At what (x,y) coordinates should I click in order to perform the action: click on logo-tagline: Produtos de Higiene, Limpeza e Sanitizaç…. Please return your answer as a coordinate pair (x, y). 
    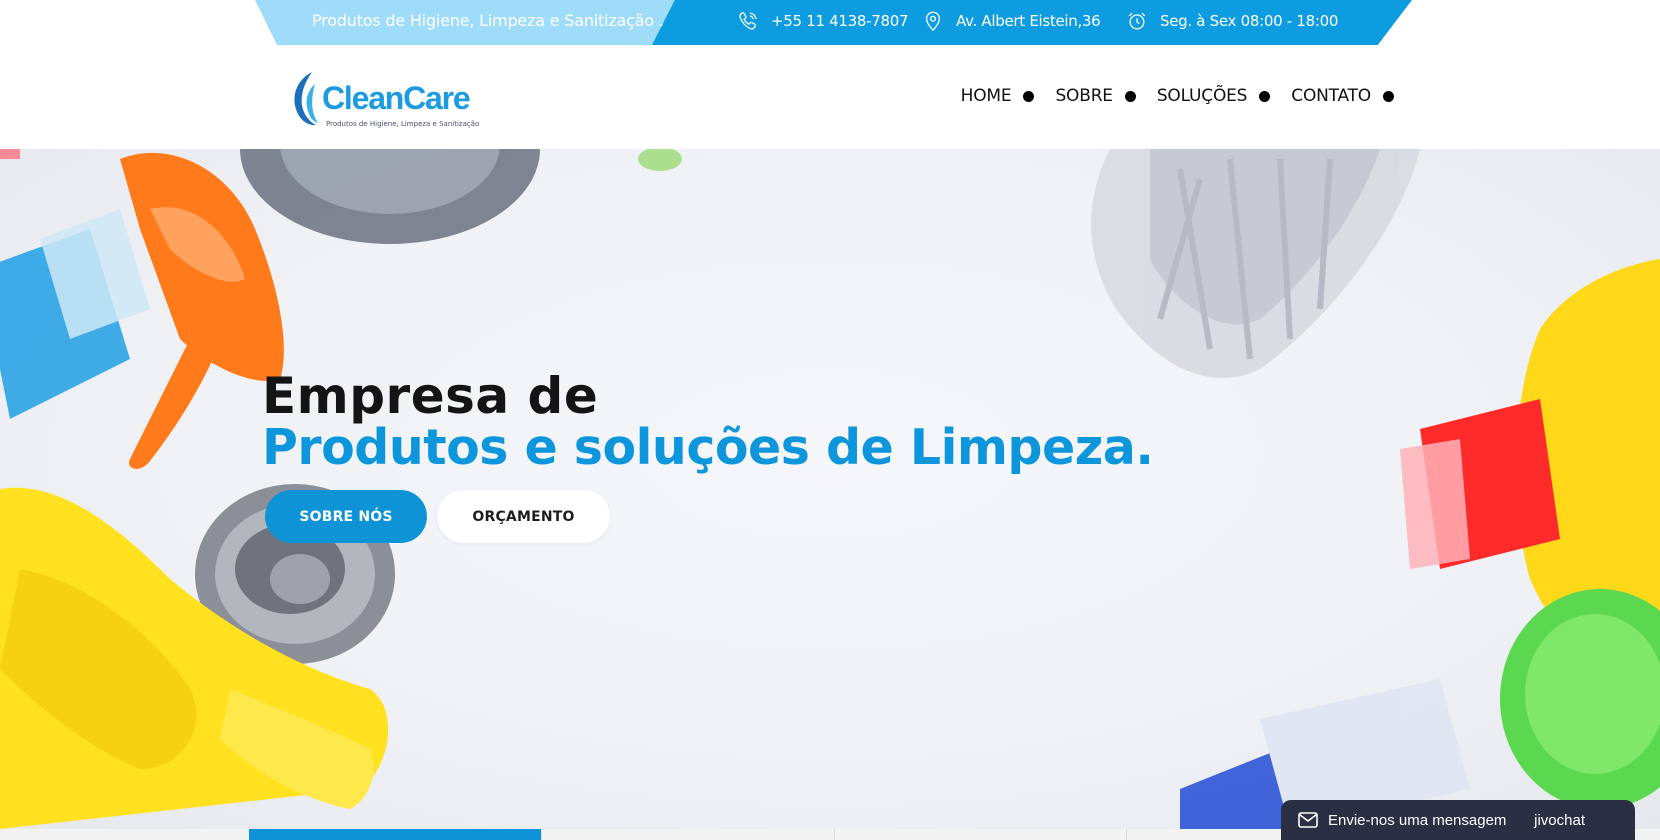
    Looking at the image, I should click on (403, 124).